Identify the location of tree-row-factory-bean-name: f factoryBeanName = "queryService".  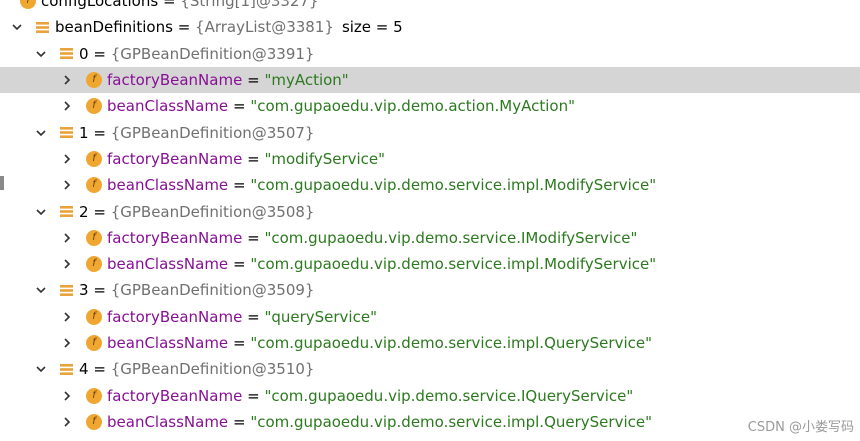
(430, 317).